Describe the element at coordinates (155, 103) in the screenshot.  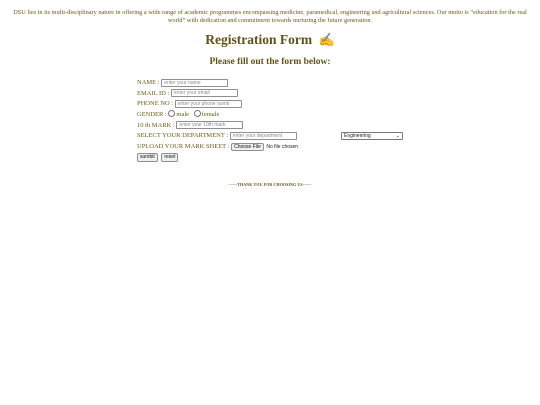
I see `phone-label: PHONE NO :` at that location.